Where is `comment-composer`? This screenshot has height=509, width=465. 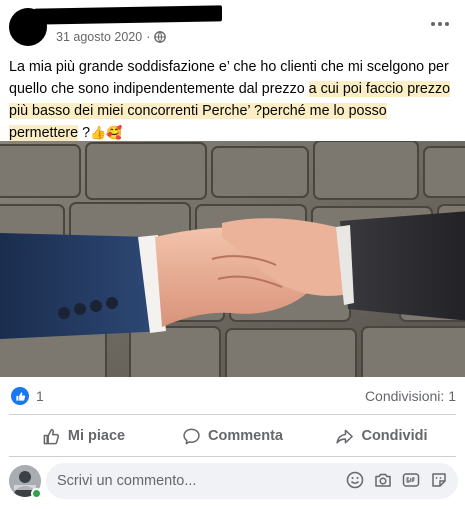 comment-composer is located at coordinates (232, 483).